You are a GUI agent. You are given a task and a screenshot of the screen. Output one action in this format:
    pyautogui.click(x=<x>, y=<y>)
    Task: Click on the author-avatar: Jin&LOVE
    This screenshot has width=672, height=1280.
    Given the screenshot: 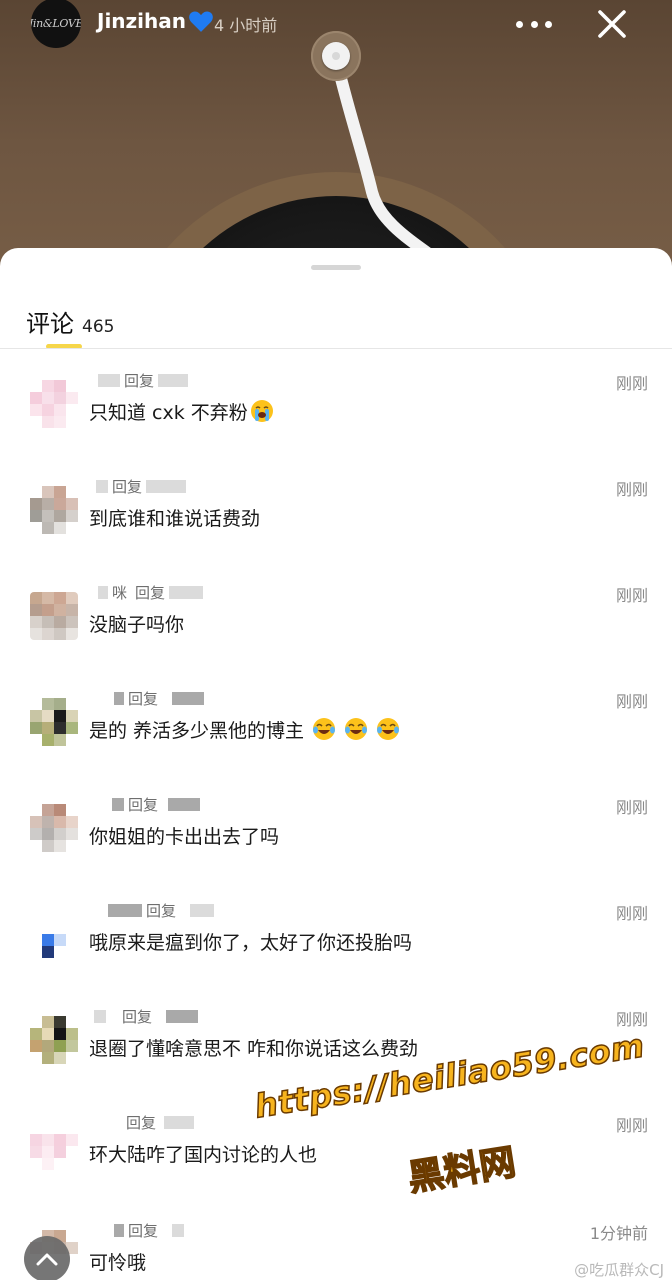 What is the action you would take?
    pyautogui.click(x=56, y=24)
    